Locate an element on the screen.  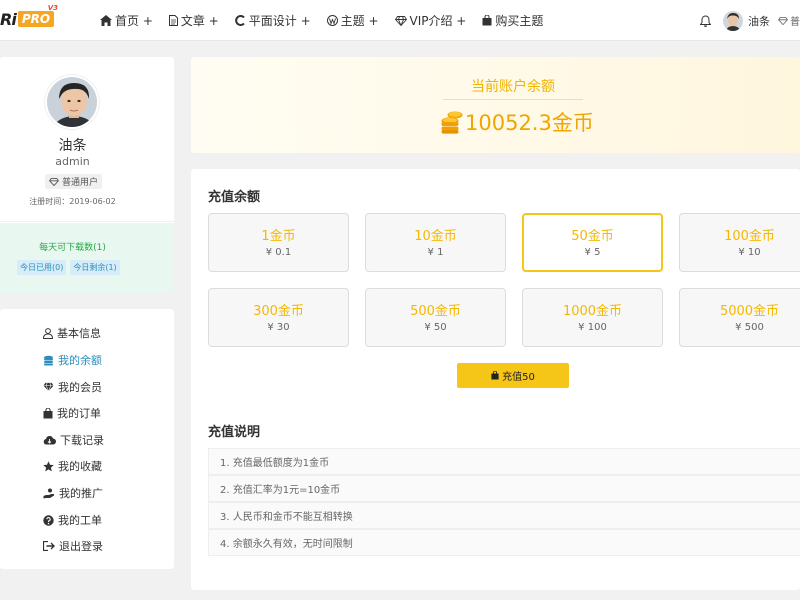
nav-home-label: 首页 + is located at coordinates (134, 21).